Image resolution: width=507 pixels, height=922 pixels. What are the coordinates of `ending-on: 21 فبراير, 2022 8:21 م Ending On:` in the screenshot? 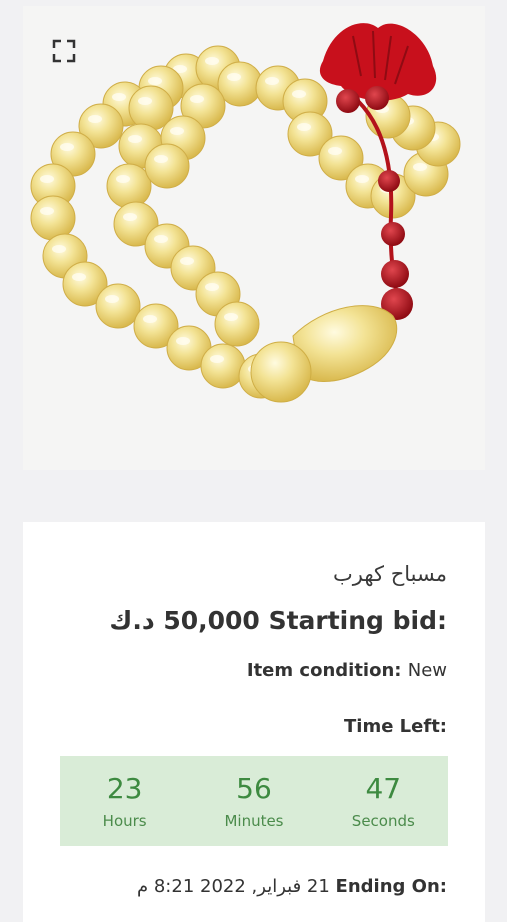 It's located at (292, 886).